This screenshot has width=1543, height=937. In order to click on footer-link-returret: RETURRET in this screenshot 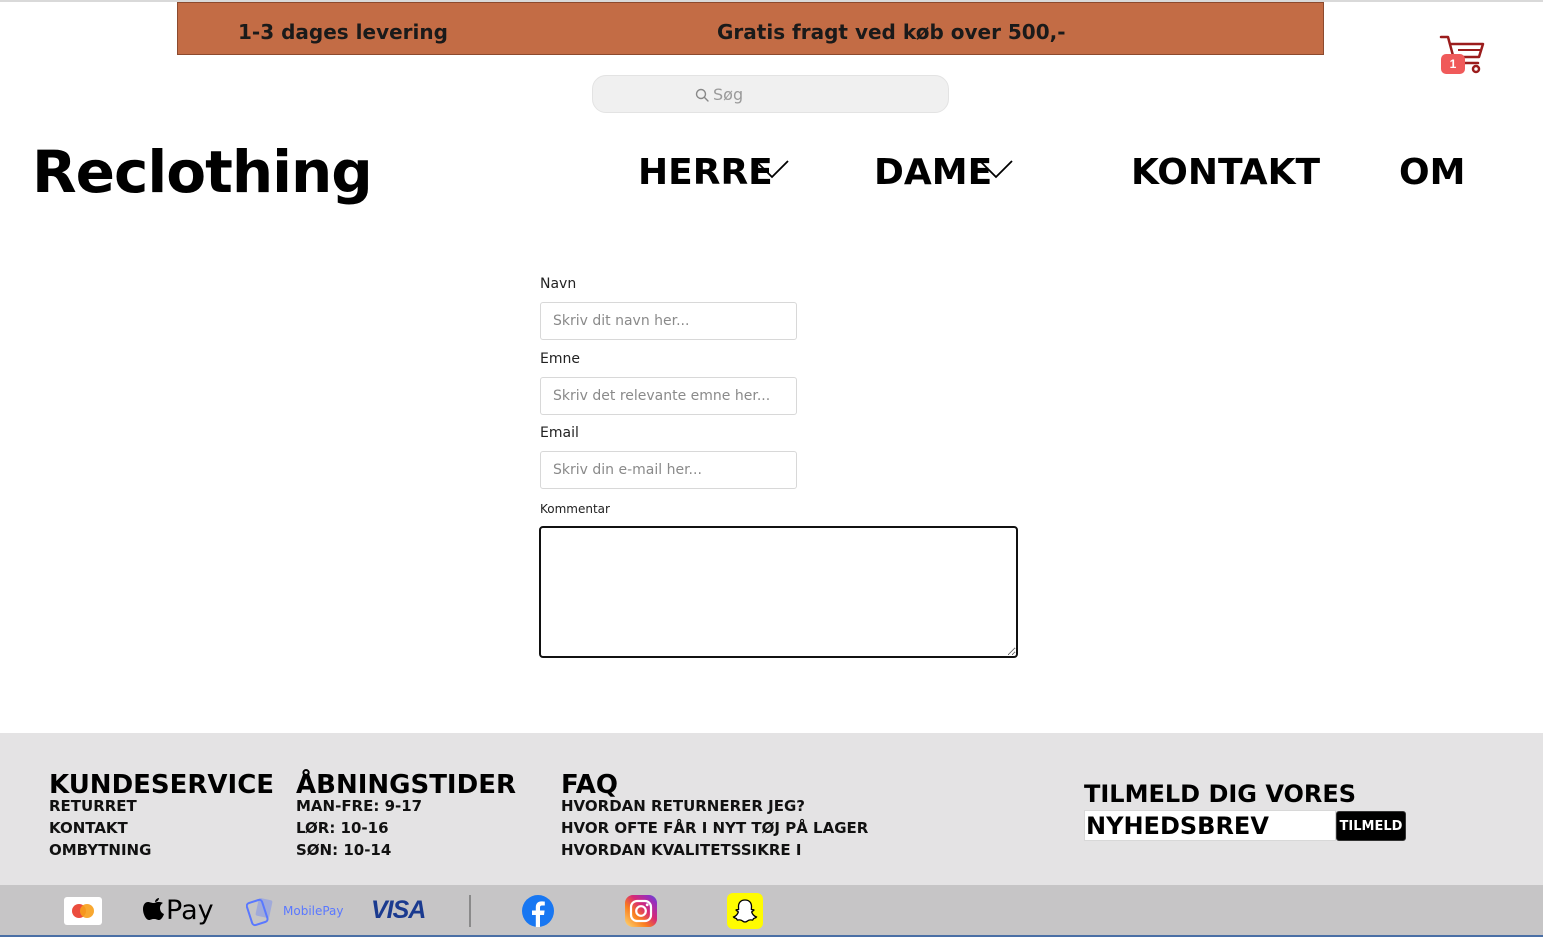, I will do `click(93, 806)`.